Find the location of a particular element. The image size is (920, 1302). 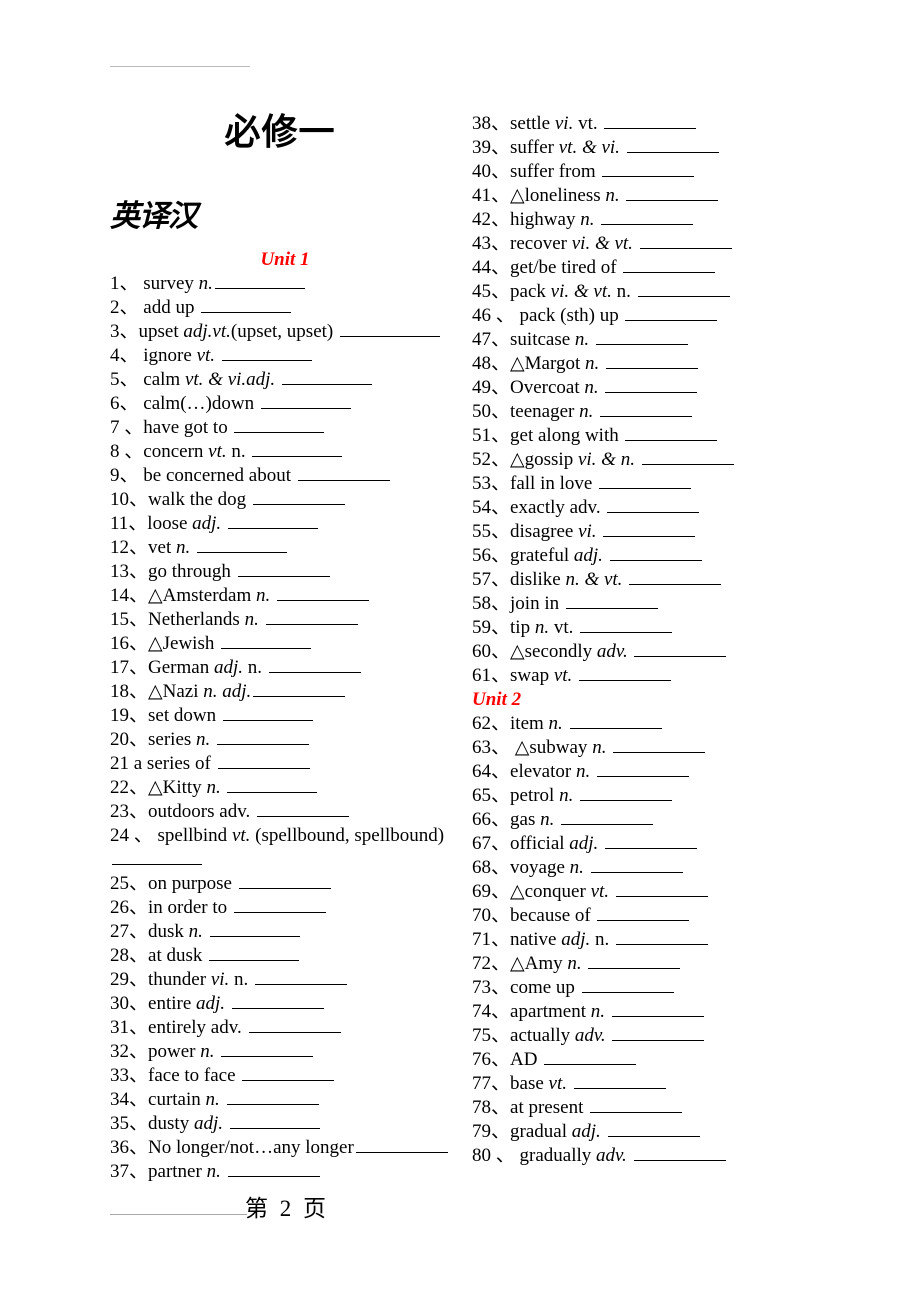

page-title: 必修一 is located at coordinates (280, 132).